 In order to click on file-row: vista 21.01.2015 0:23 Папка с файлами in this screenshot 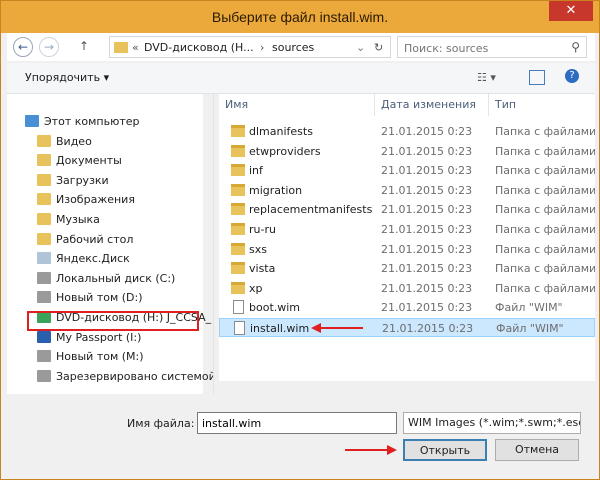, I will do `click(407, 268)`.